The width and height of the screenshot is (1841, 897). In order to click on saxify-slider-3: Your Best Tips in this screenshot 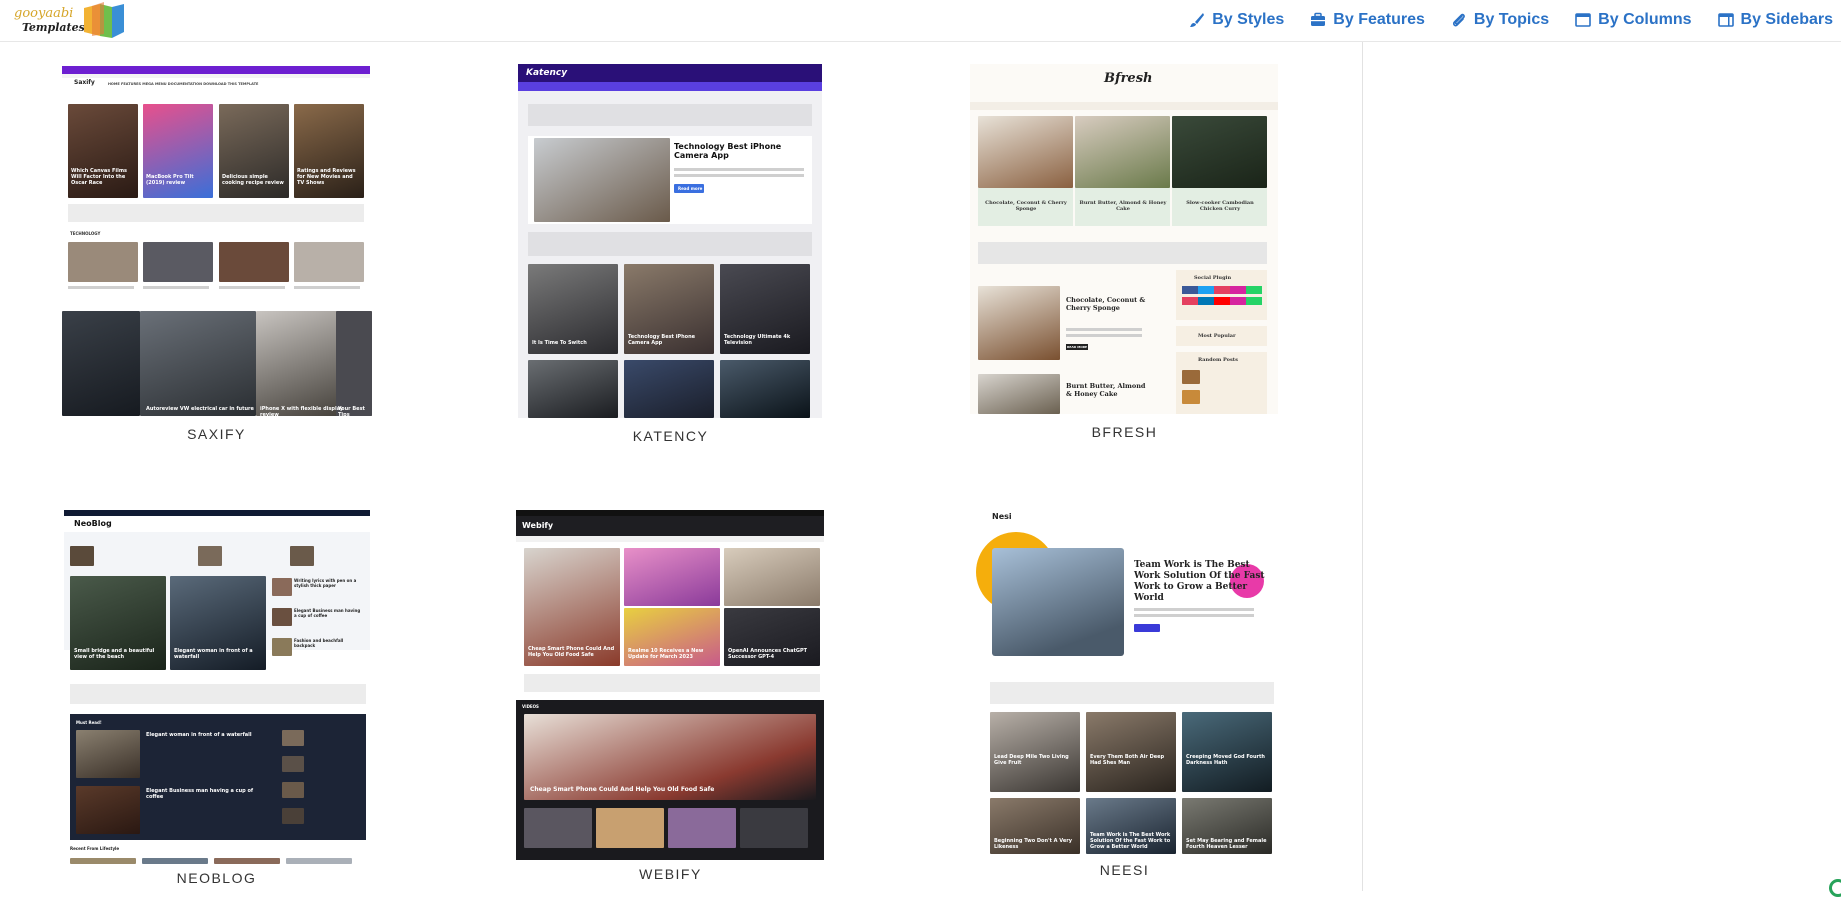, I will do `click(351, 411)`.